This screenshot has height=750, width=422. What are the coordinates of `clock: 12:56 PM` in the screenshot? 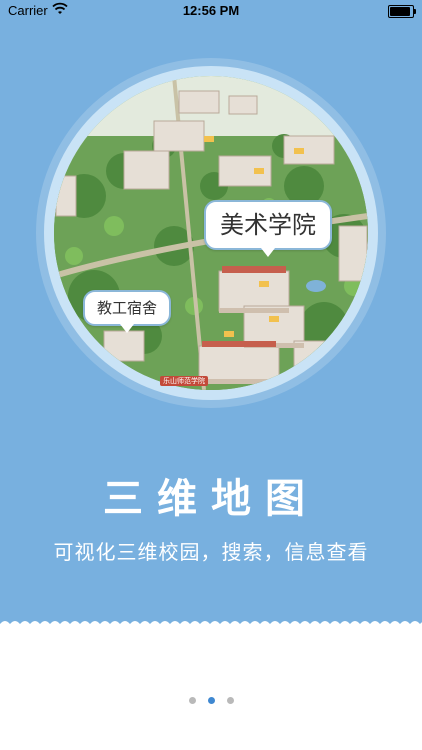 It's located at (211, 10).